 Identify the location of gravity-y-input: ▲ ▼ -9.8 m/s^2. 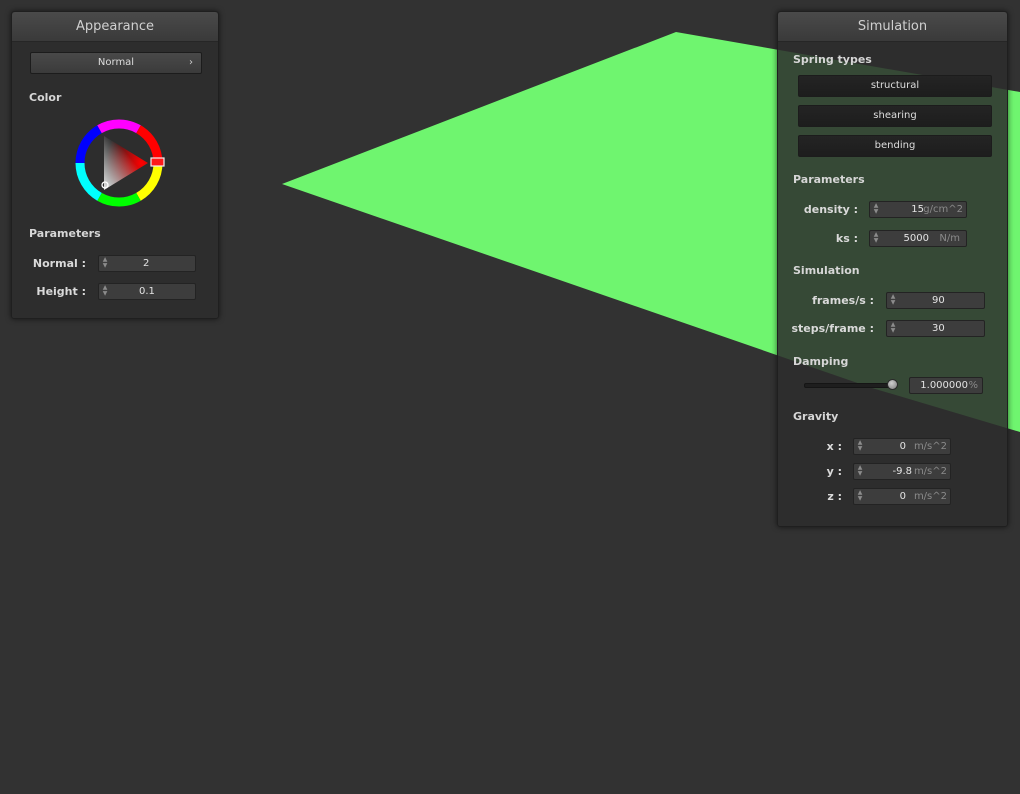
(902, 471).